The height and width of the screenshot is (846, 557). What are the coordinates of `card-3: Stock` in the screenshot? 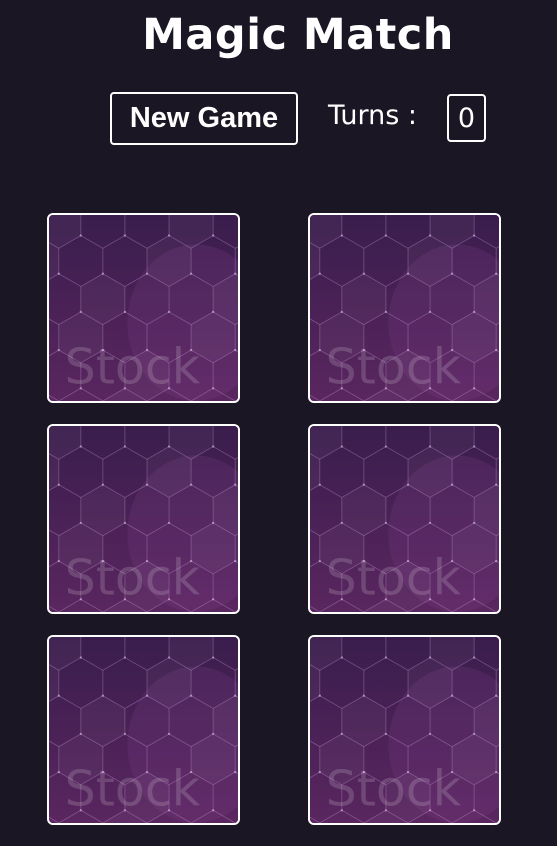 It's located at (143, 519).